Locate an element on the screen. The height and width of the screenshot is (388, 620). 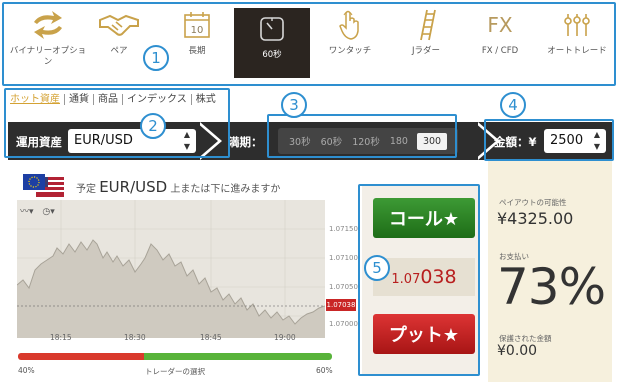
price-prefix: 1.07 is located at coordinates (406, 279).